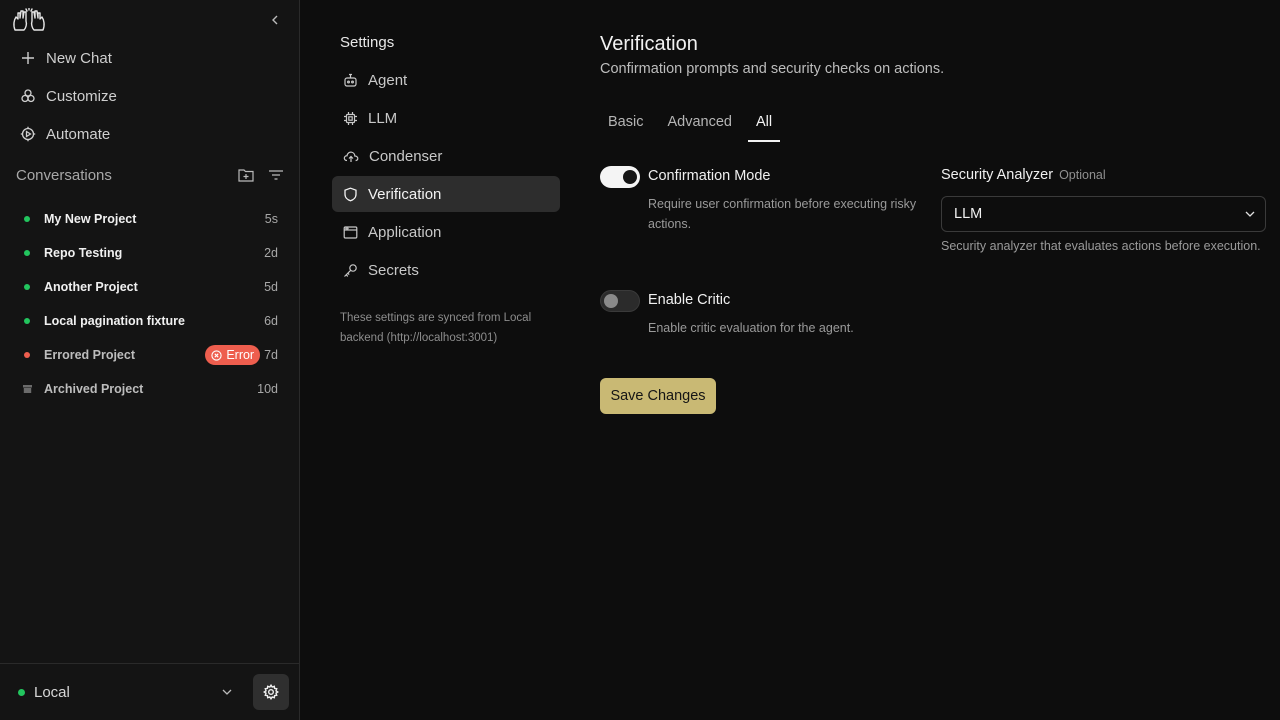 The height and width of the screenshot is (720, 1280). Describe the element at coordinates (658, 396) in the screenshot. I see `save-changes-button: Save Changes` at that location.